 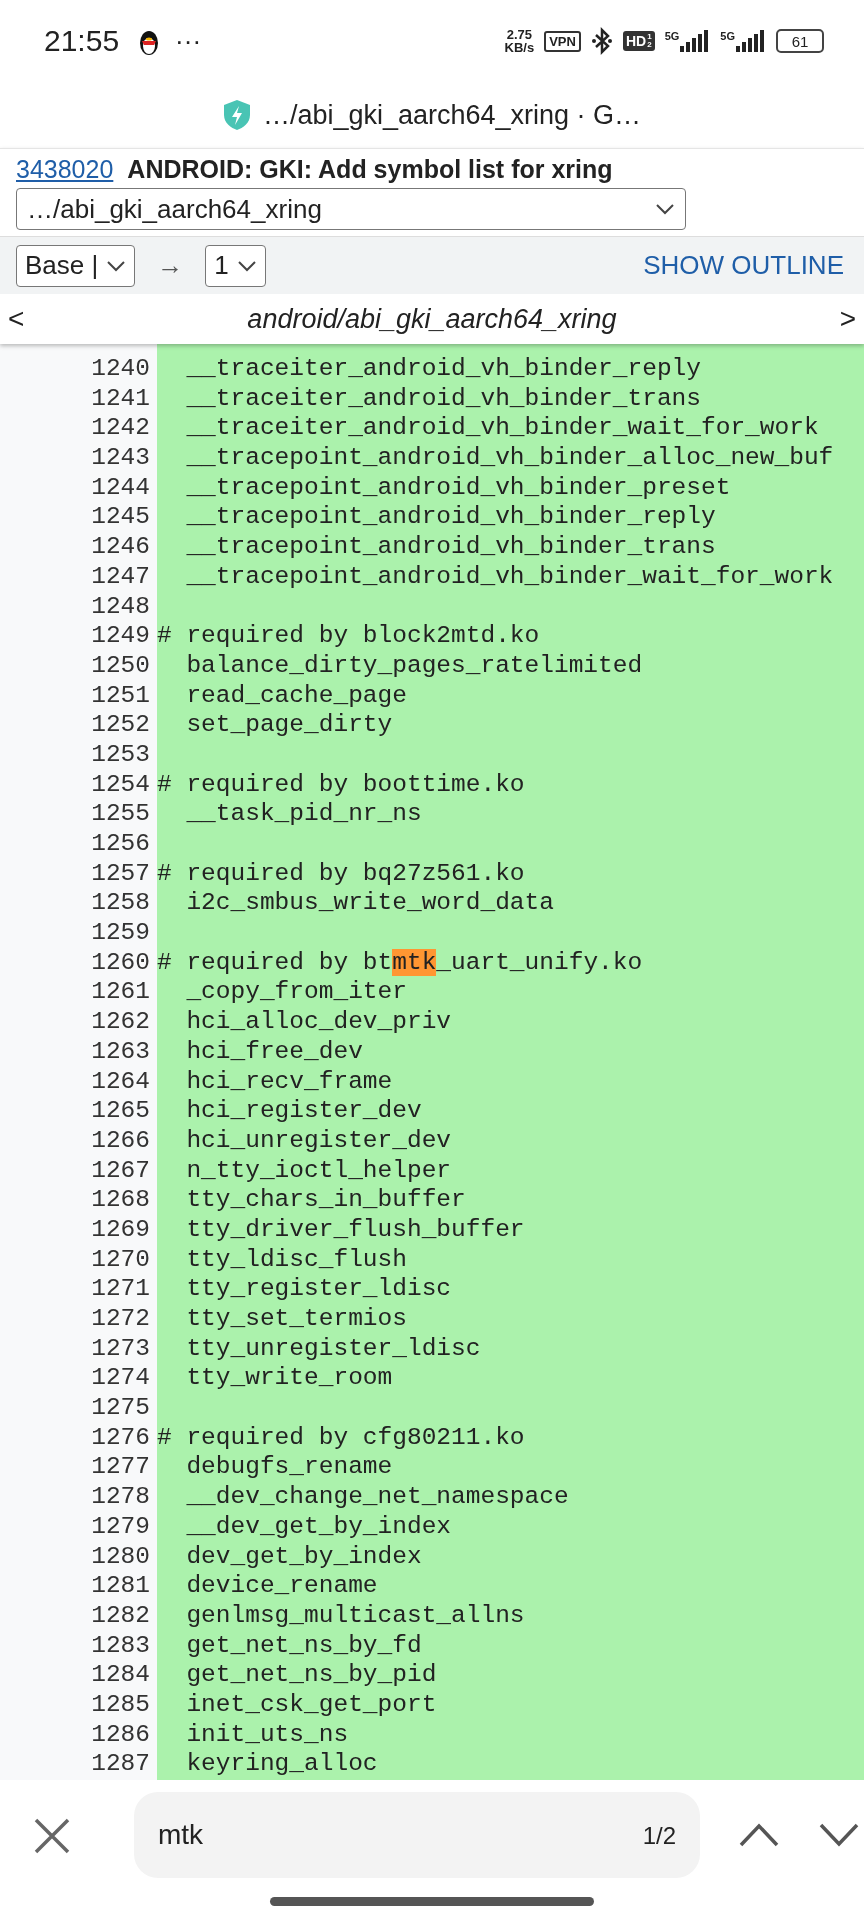 I want to click on previous-file-button: <, so click(x=16, y=319).